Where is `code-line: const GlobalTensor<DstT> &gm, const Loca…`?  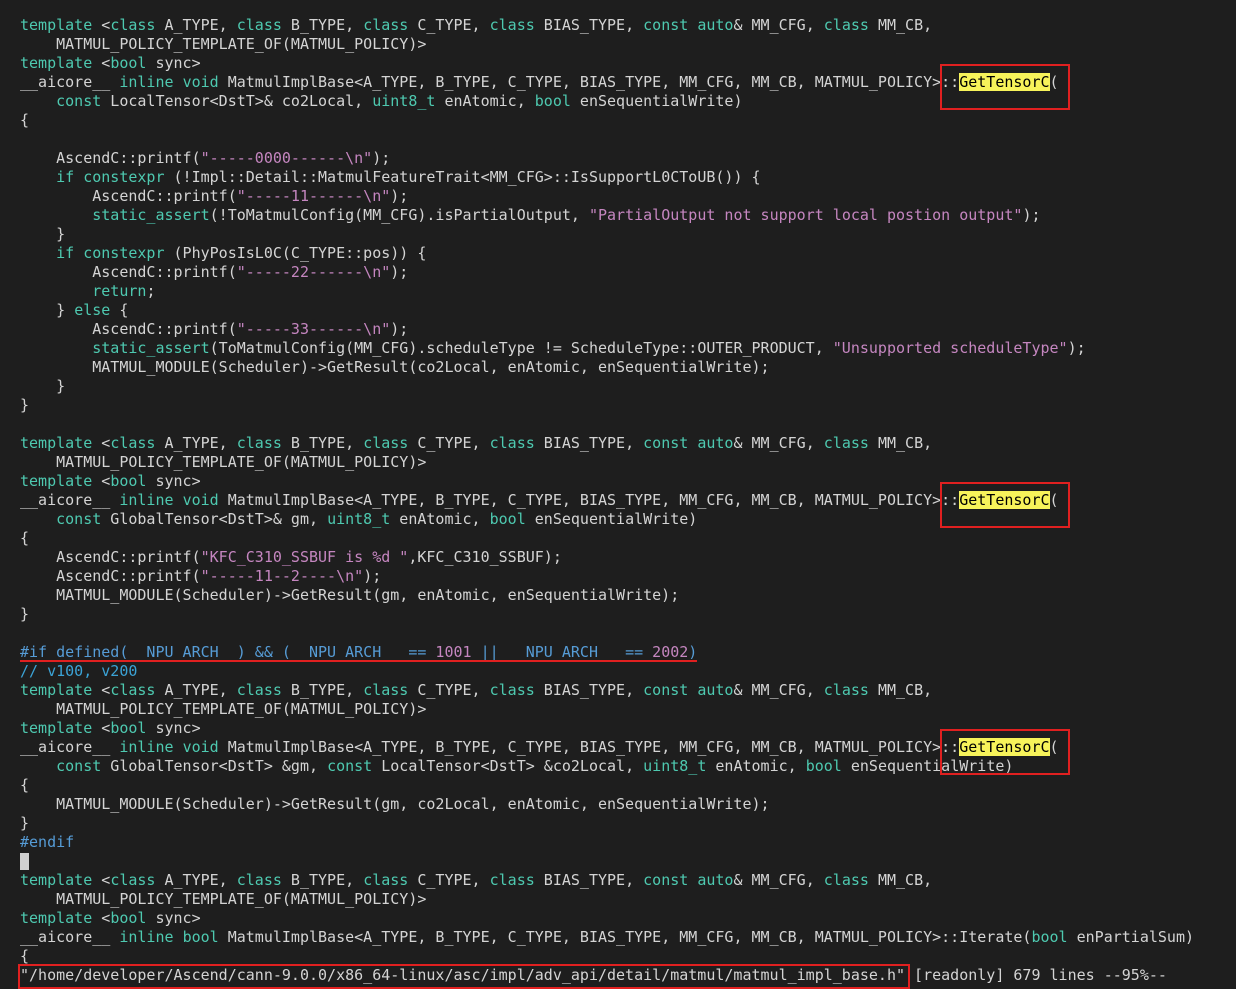
code-line: const GlobalTensor<DstT> &gm, const Loca… is located at coordinates (516, 766).